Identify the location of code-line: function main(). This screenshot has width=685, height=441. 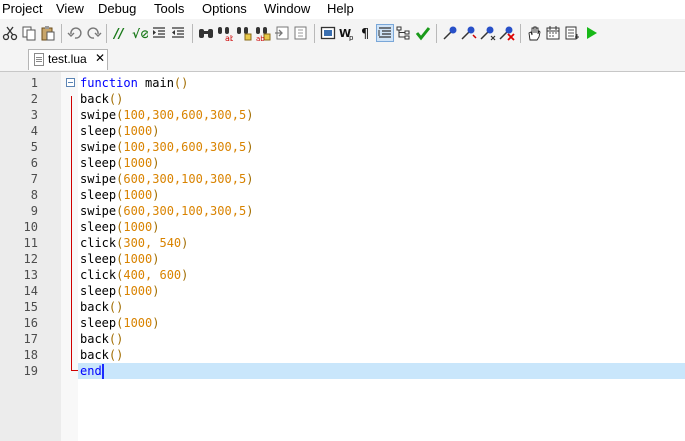
(134, 83).